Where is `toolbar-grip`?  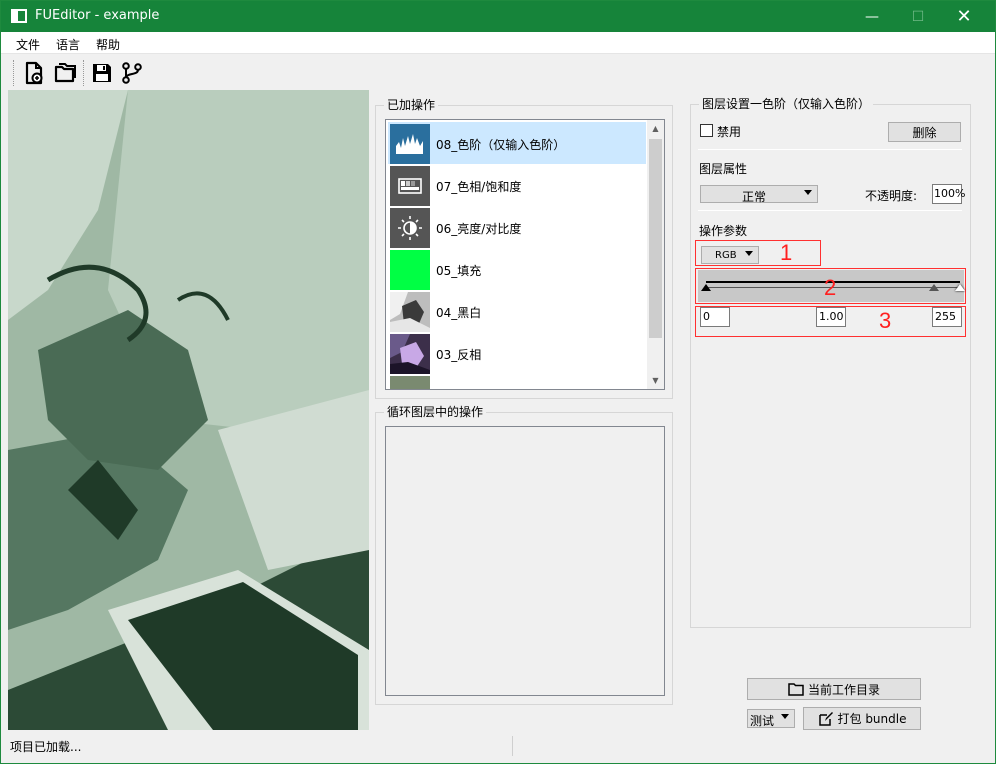
toolbar-grip is located at coordinates (14, 73).